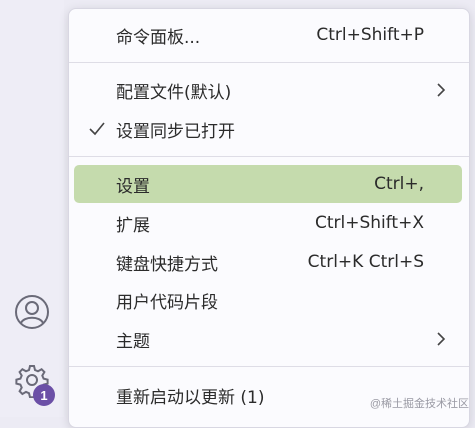 The height and width of the screenshot is (428, 475). What do you see at coordinates (190, 397) in the screenshot?
I see `menu-item-label: 重新启动以更新 (1)` at bounding box center [190, 397].